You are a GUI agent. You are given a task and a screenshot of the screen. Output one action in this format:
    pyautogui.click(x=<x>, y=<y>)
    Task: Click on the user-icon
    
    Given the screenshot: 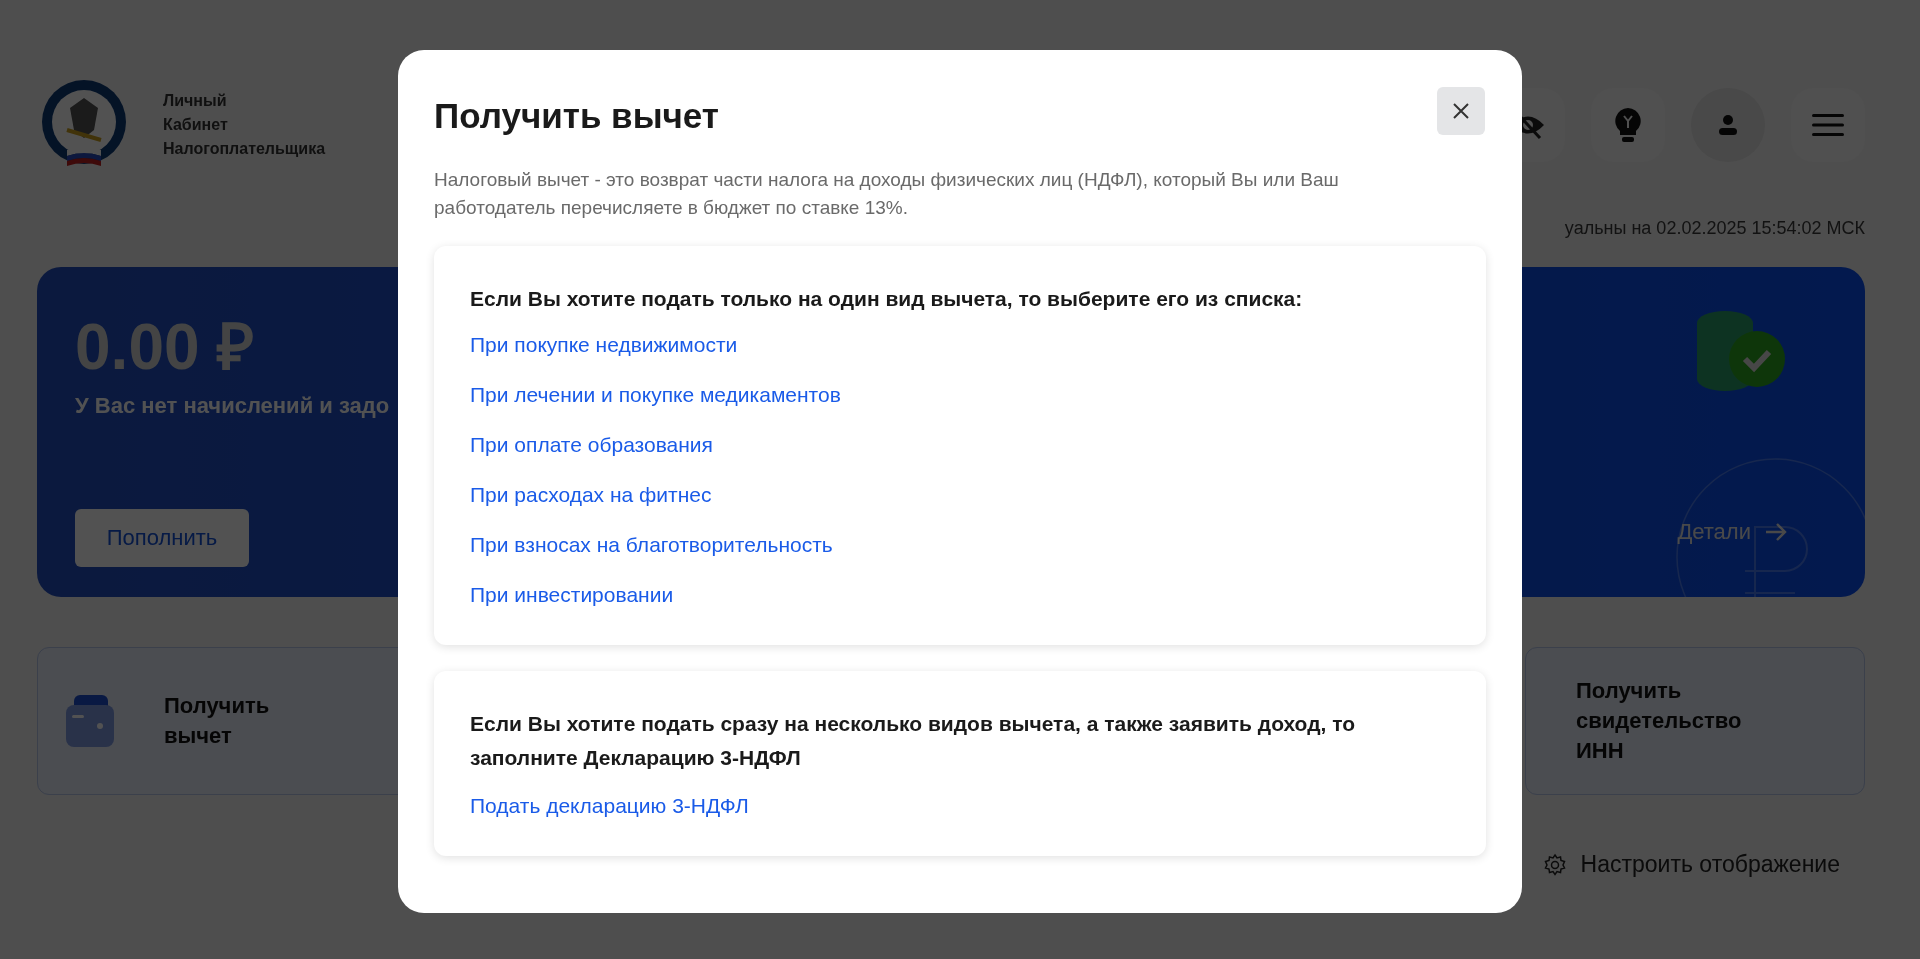 What is the action you would take?
    pyautogui.click(x=1728, y=125)
    